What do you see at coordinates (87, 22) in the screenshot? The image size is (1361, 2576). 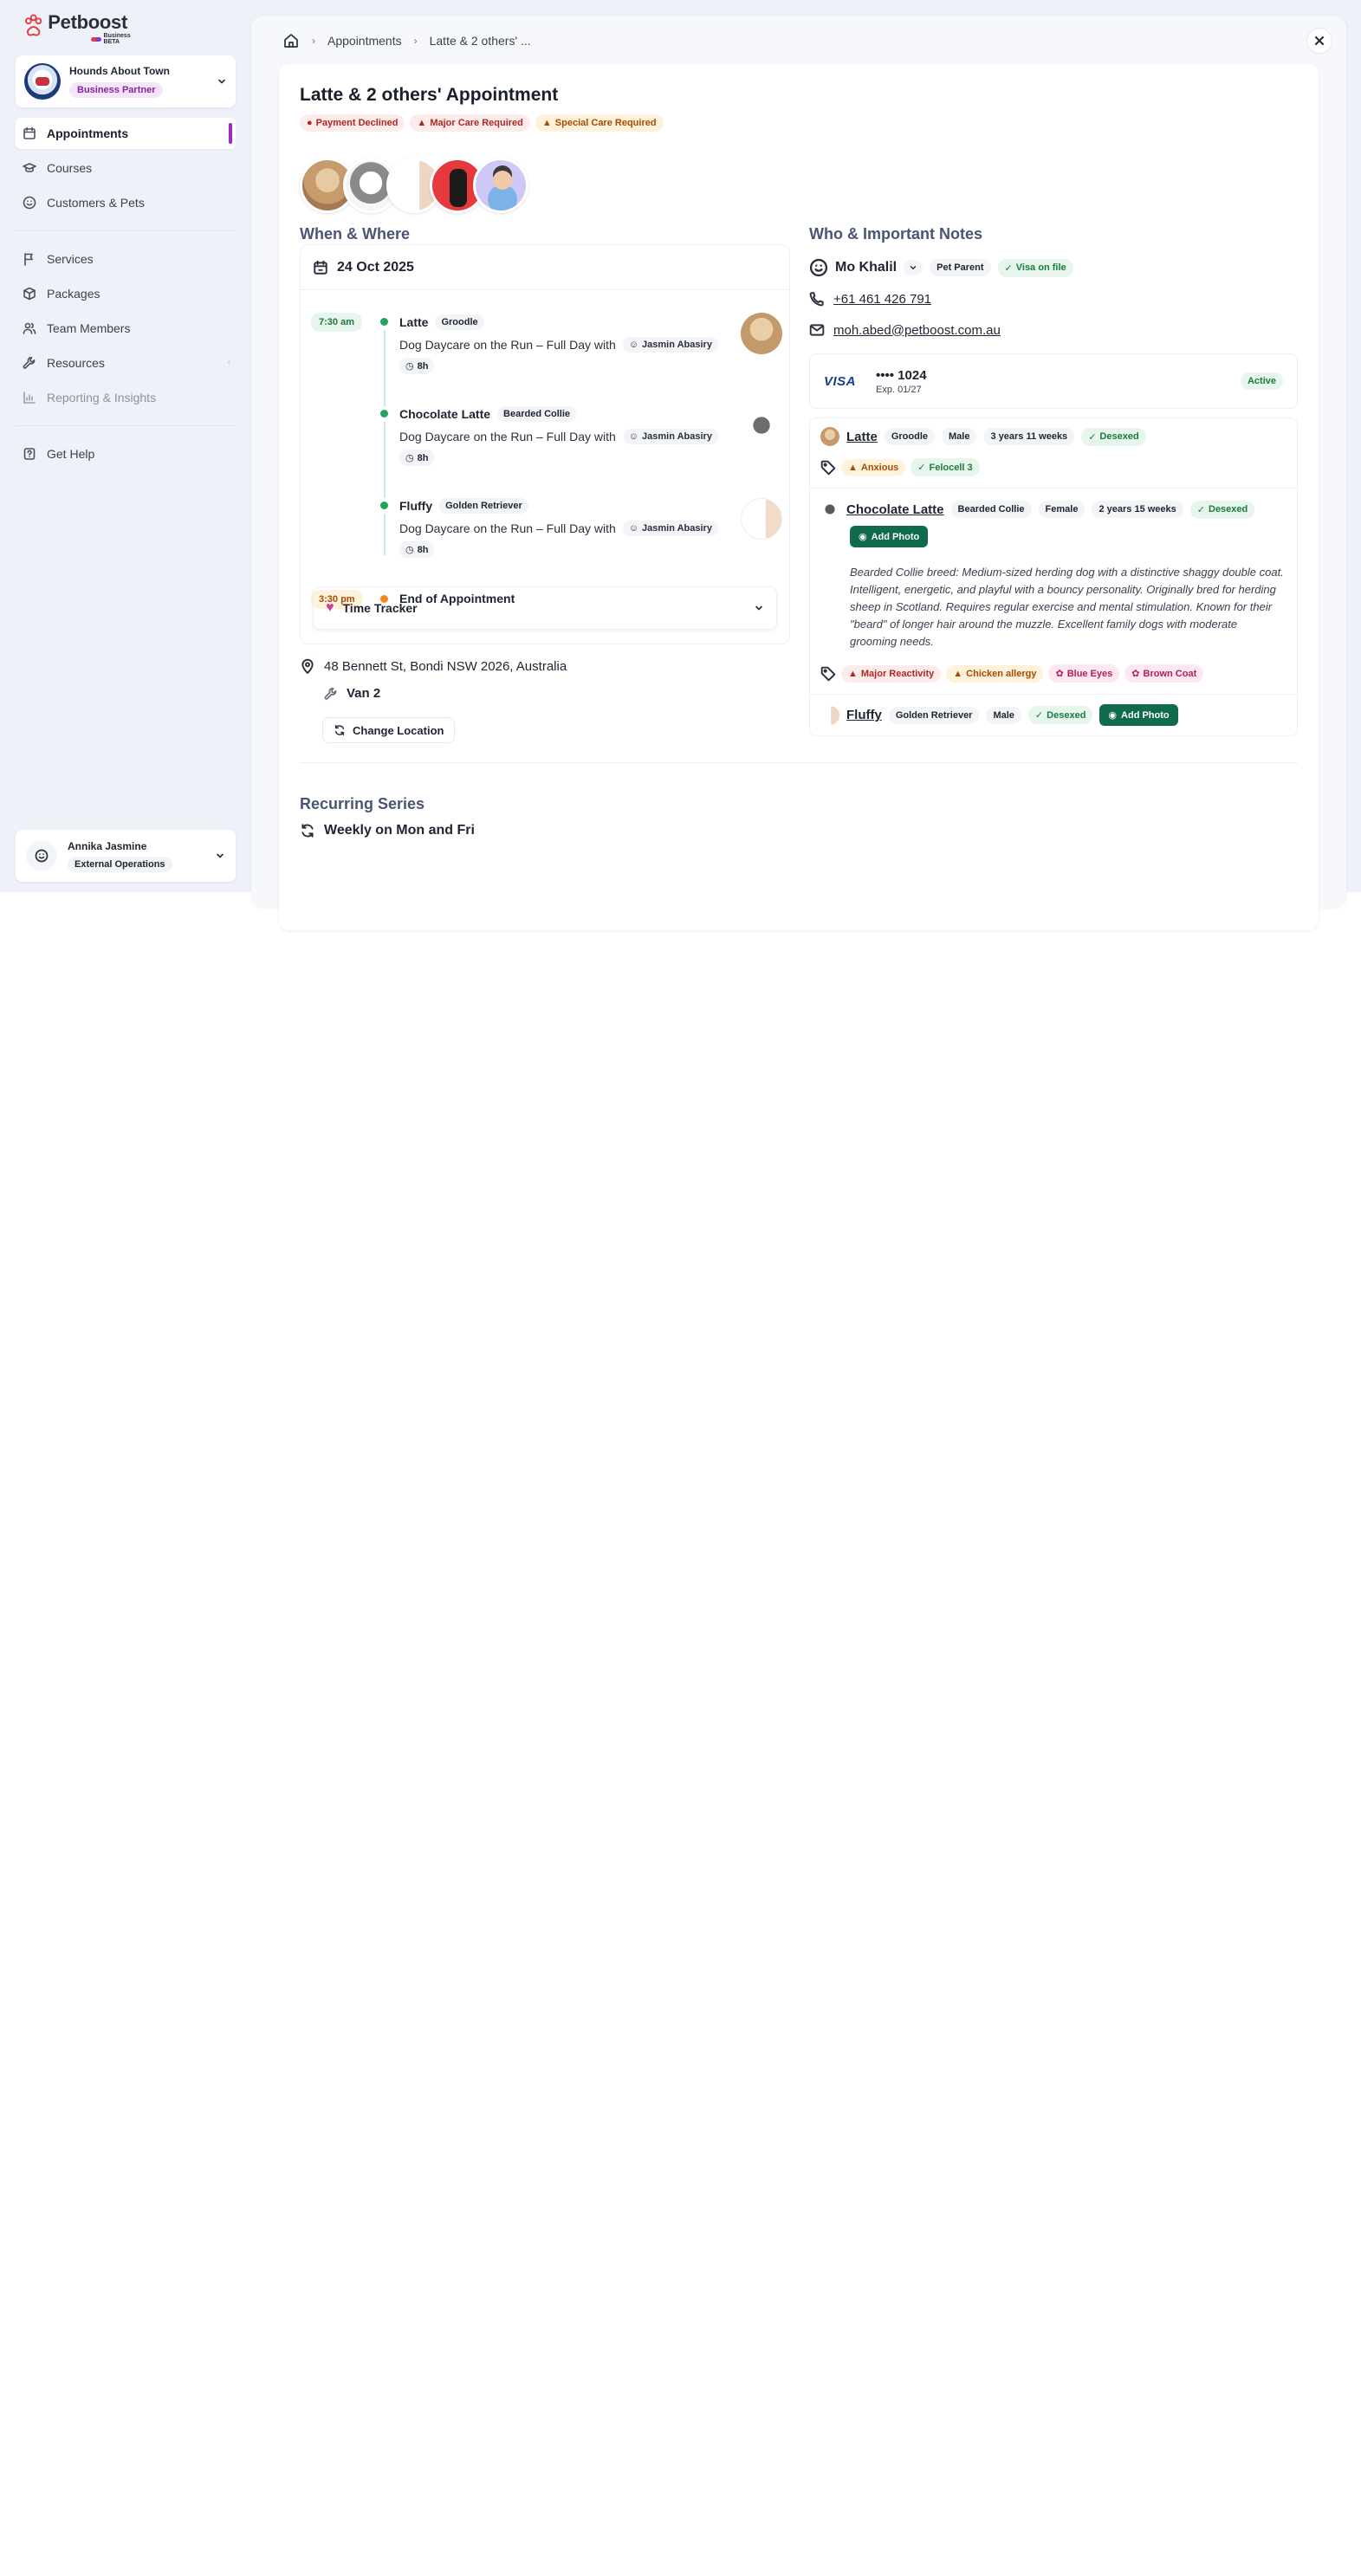 I see `brand-name: Petboost` at bounding box center [87, 22].